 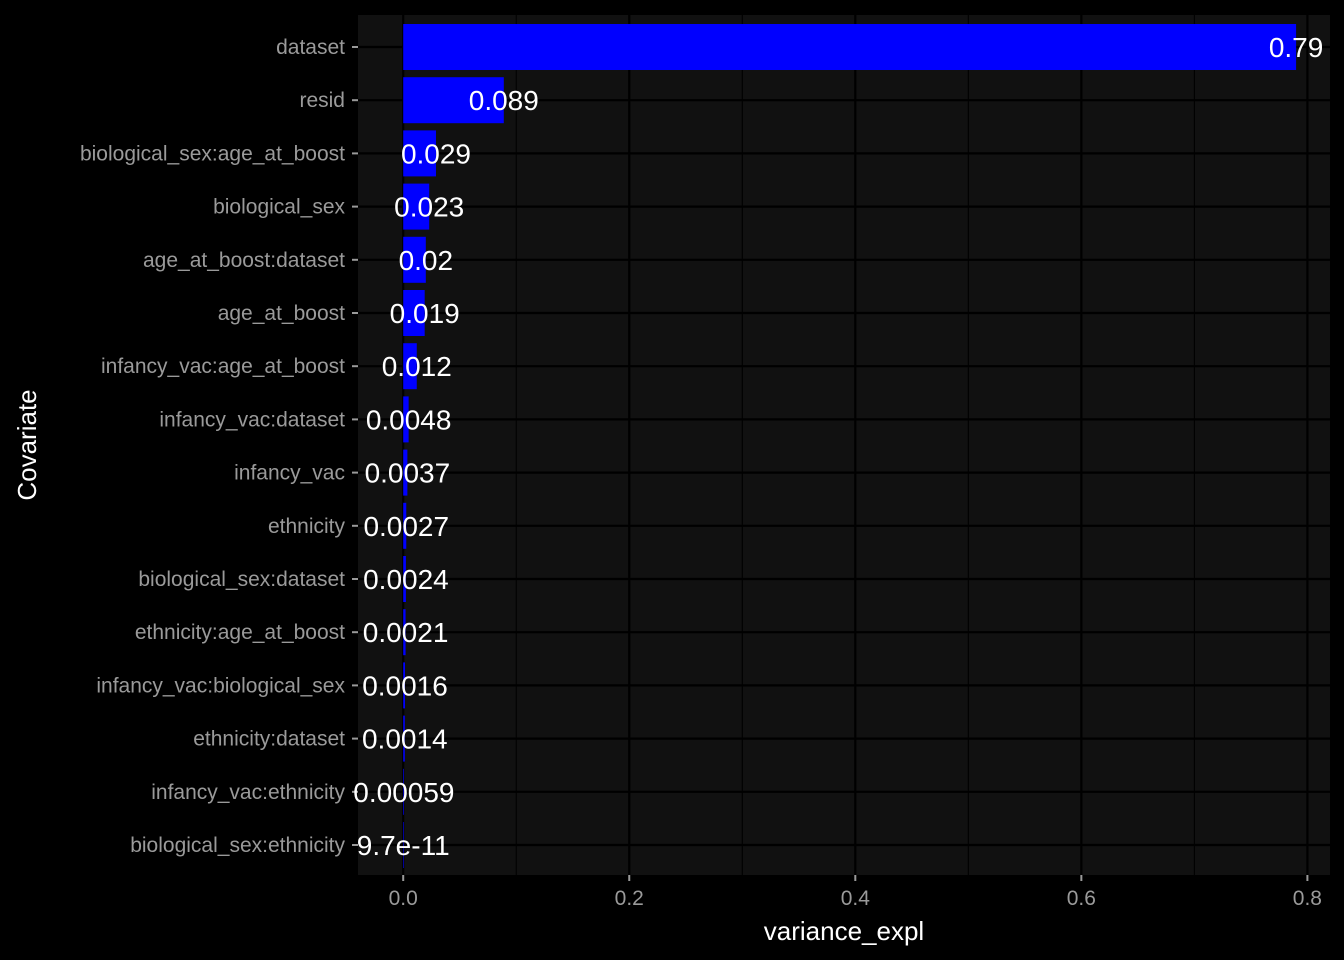 What do you see at coordinates (322, 100) in the screenshot?
I see `y-tick-label: resid` at bounding box center [322, 100].